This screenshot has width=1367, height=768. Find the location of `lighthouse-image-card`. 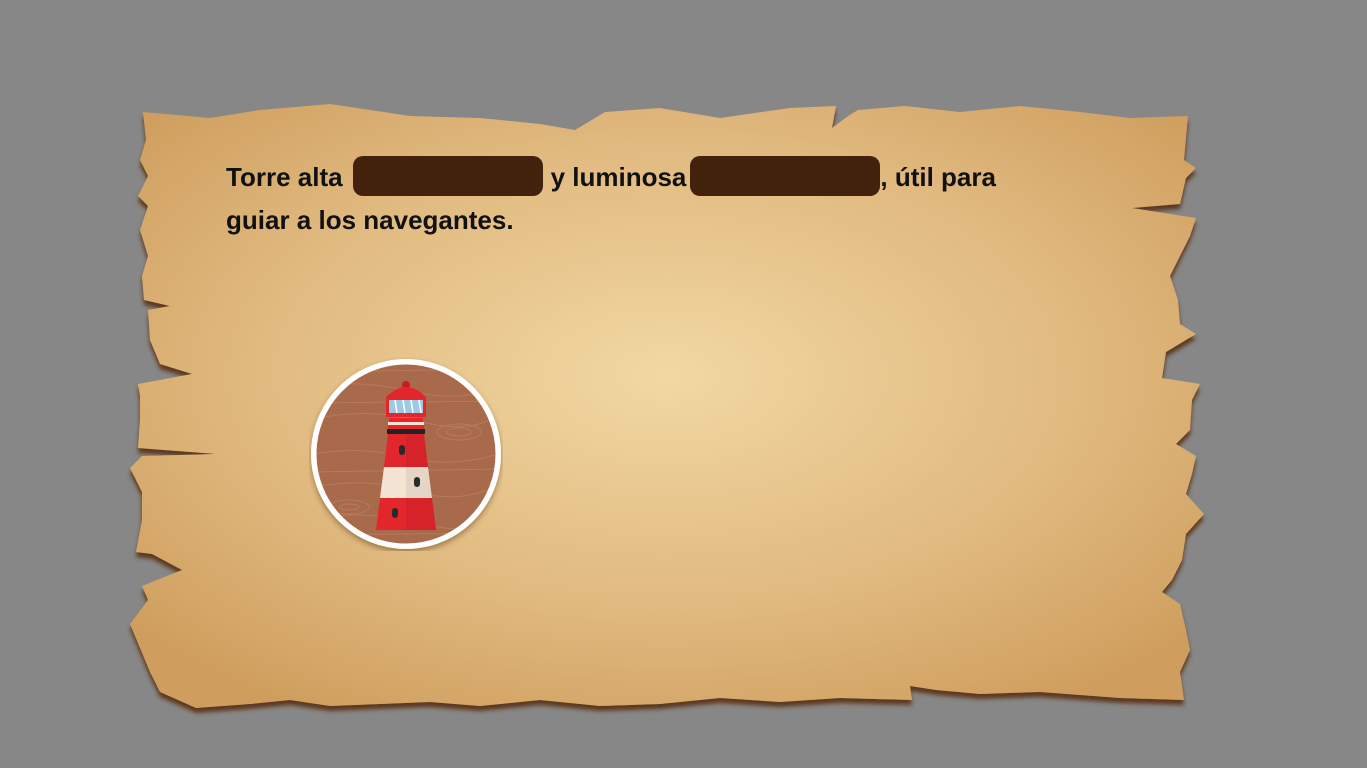

lighthouse-image-card is located at coordinates (406, 454).